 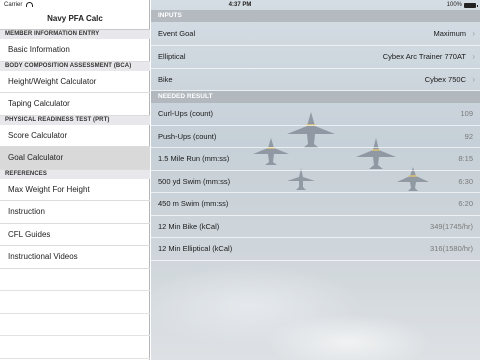 What do you see at coordinates (194, 158) in the screenshot?
I see `row-label: 1.5 Mile Run (mm:ss)` at bounding box center [194, 158].